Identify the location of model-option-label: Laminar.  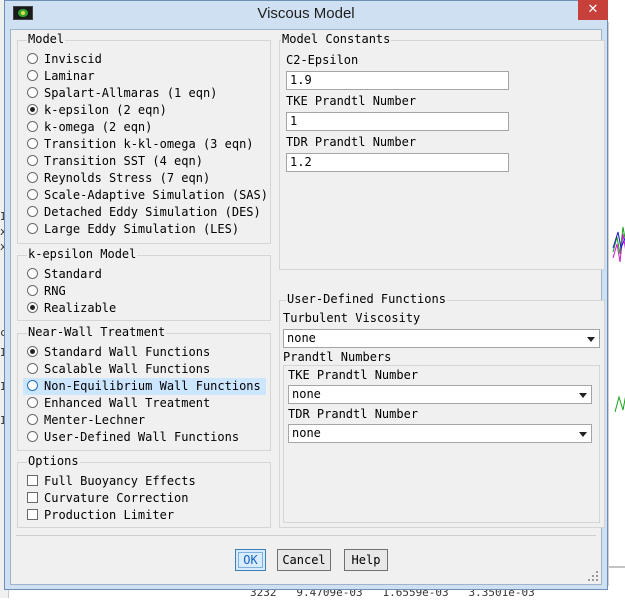
(69, 76).